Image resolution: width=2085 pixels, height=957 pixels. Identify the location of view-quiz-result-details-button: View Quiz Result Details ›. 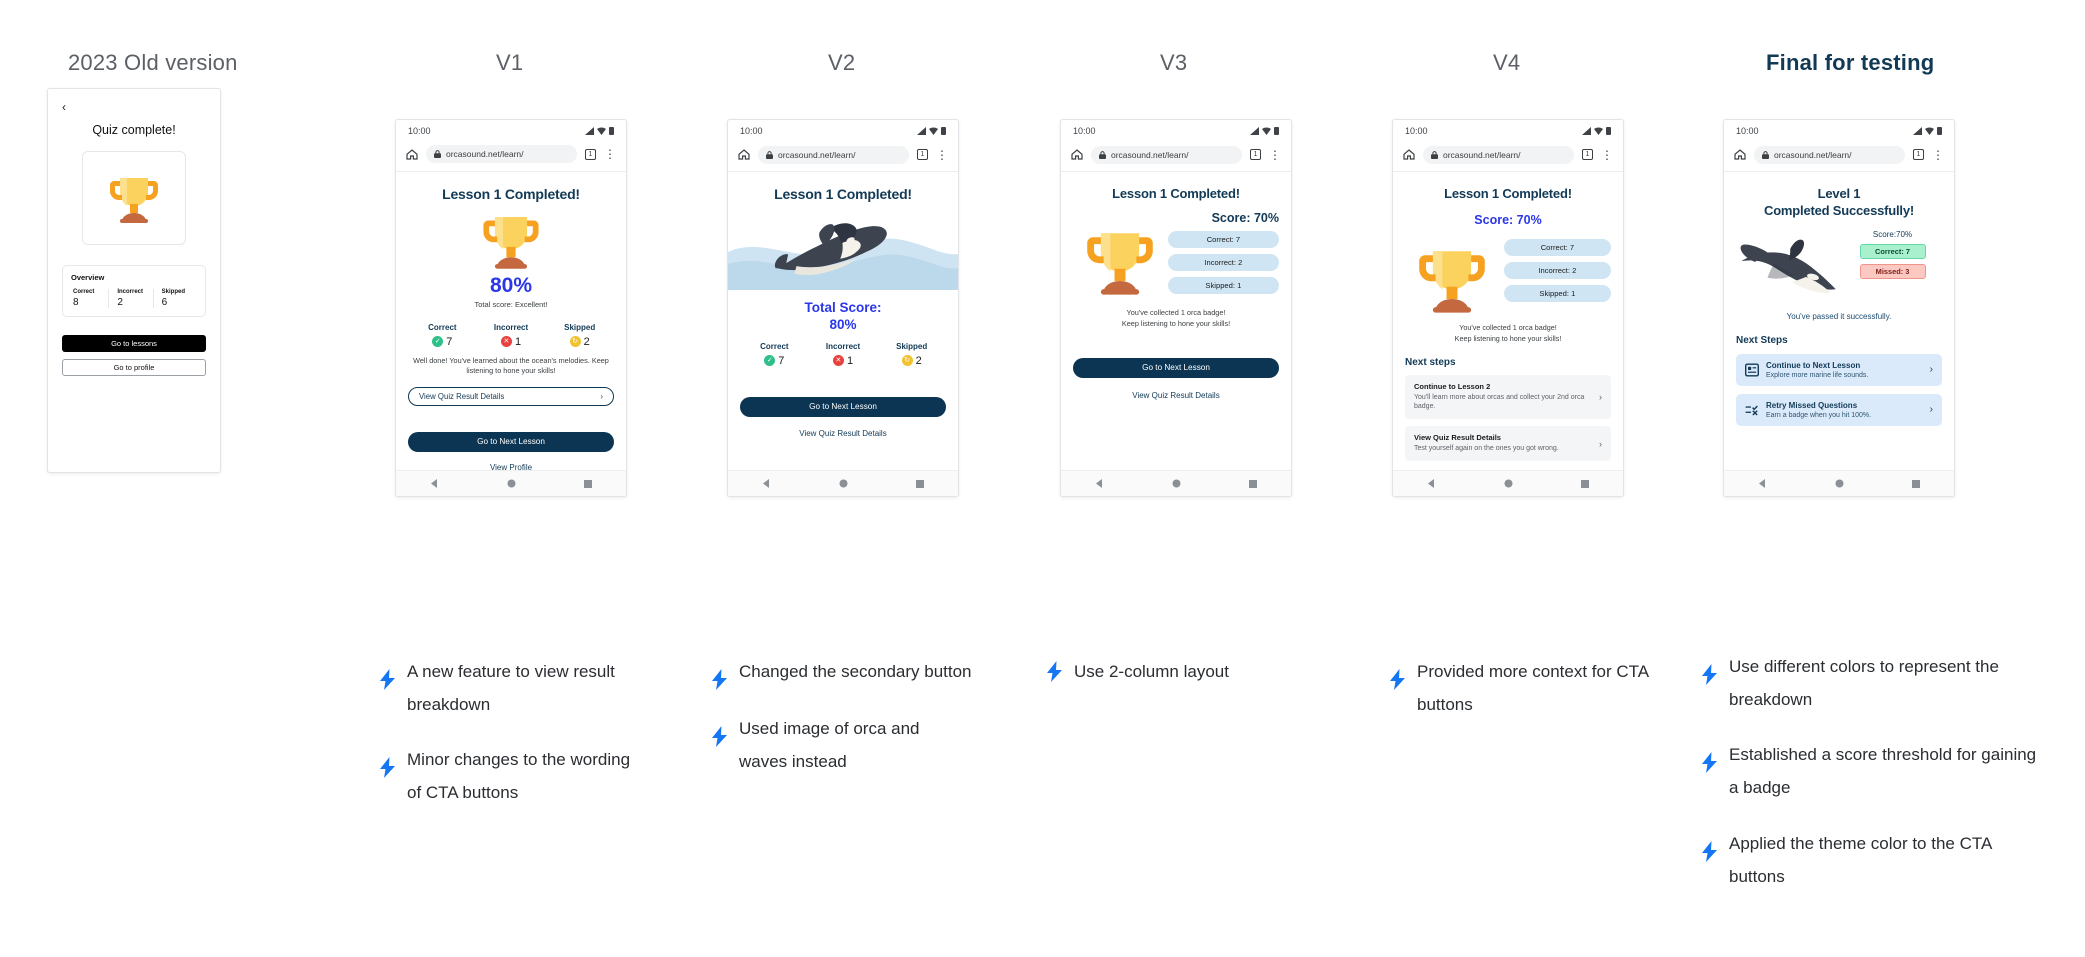
(511, 396).